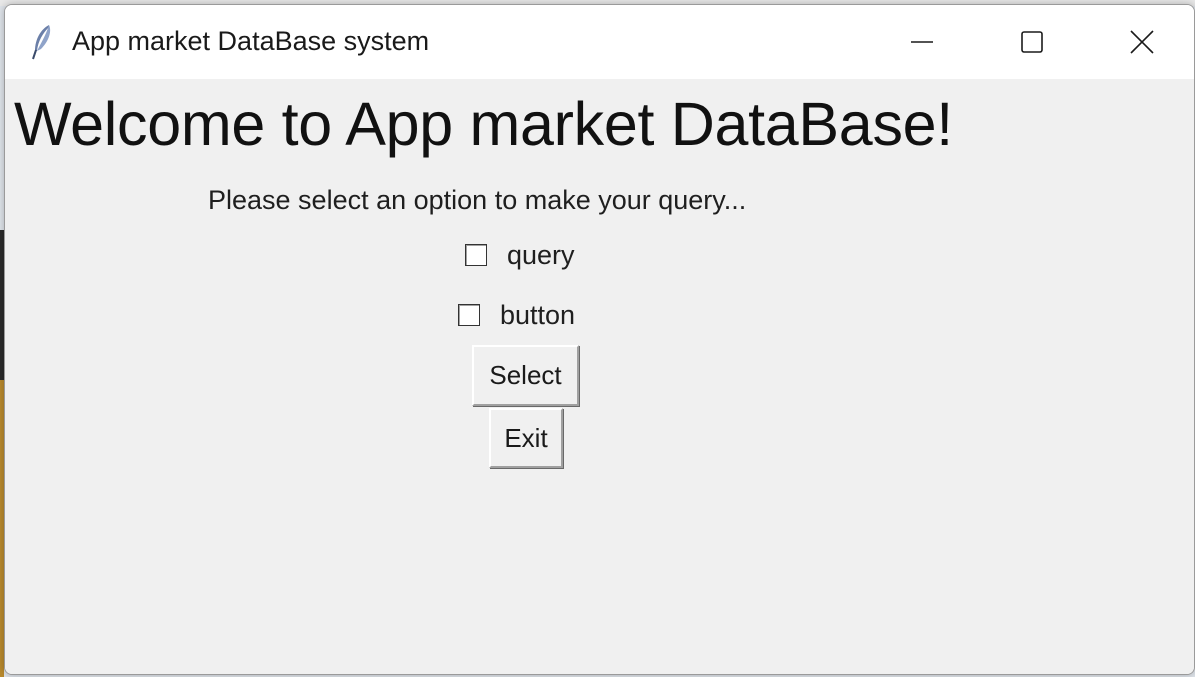 The height and width of the screenshot is (677, 1195). What do you see at coordinates (541, 254) in the screenshot?
I see `query-checkbox-label: query` at bounding box center [541, 254].